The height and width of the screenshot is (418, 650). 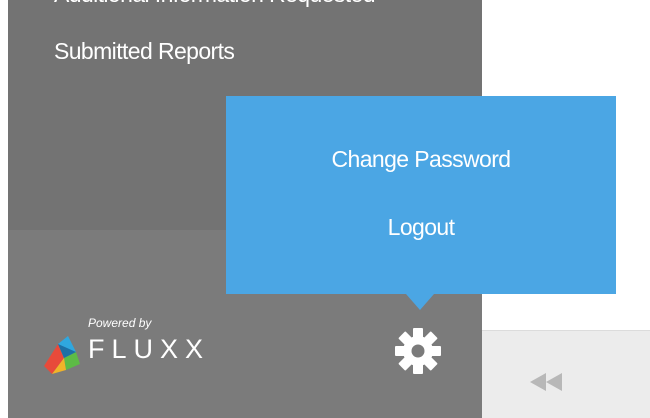 I want to click on nav-item-submitted-reports: Submitted Reports, so click(x=144, y=51).